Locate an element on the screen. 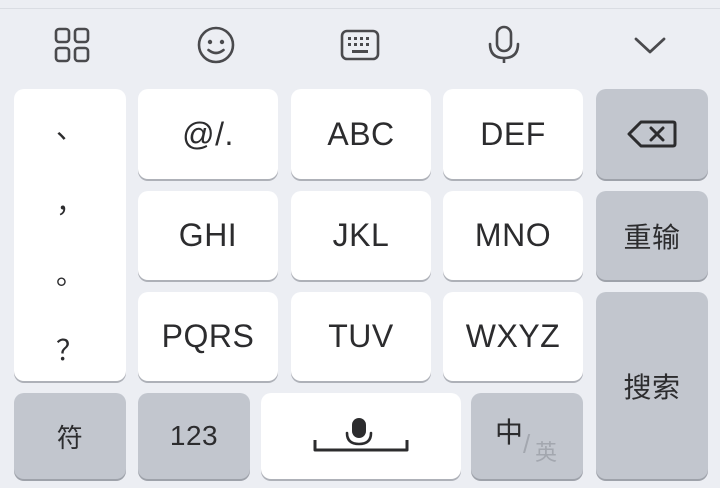 The width and height of the screenshot is (720, 488). retype-label: 重输 is located at coordinates (652, 237).